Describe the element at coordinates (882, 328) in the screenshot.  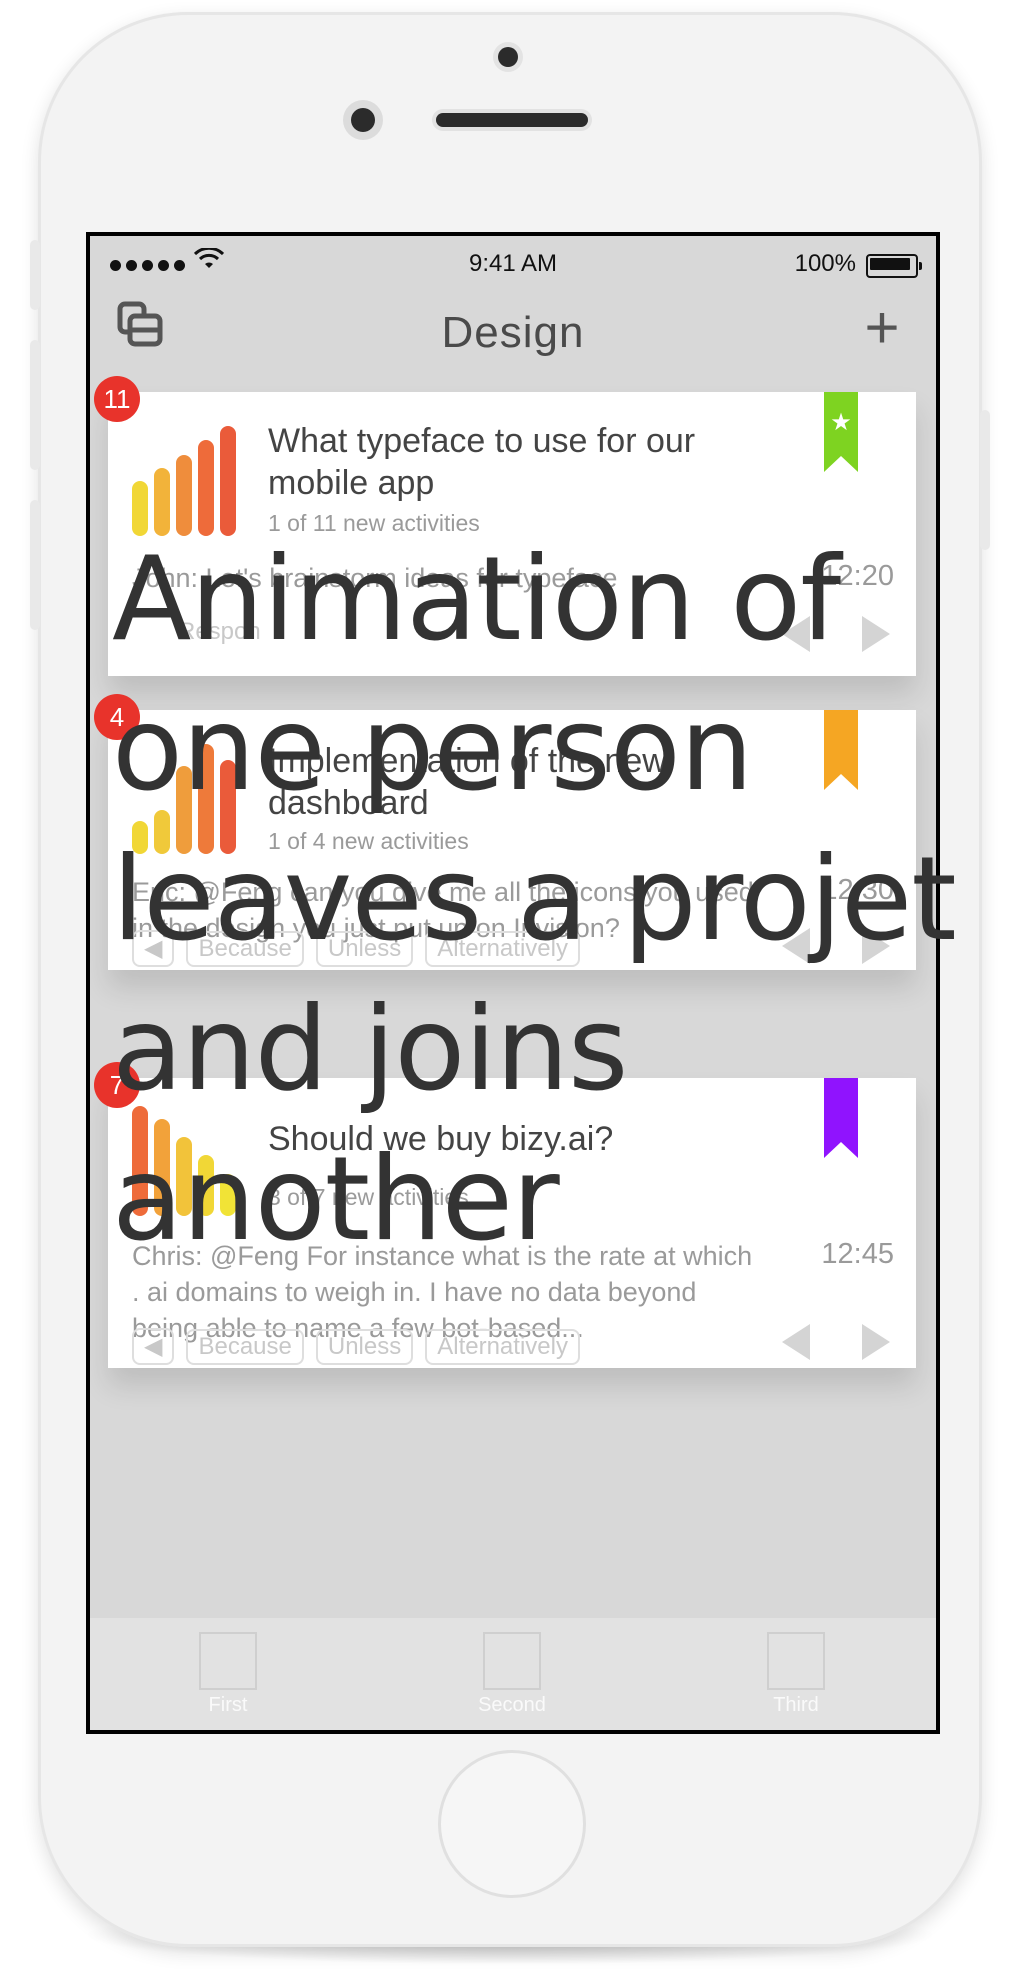
I see `add-icon: +` at that location.